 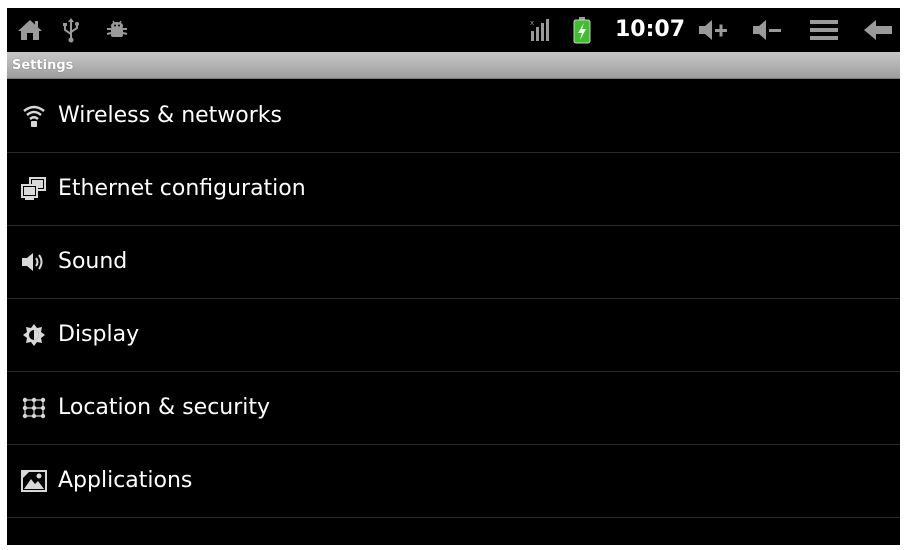 What do you see at coordinates (34, 531) in the screenshot?
I see `partial-item-icon` at bounding box center [34, 531].